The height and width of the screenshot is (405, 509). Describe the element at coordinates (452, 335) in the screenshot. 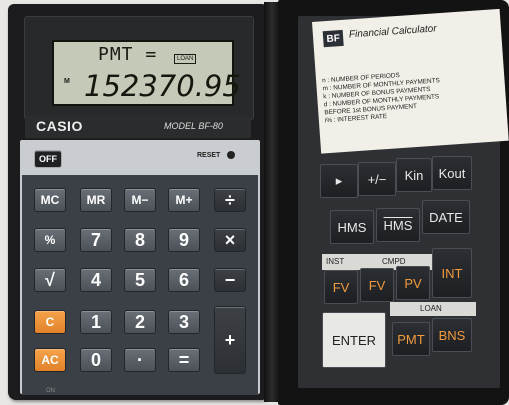

I see `bns-key: BNS` at that location.